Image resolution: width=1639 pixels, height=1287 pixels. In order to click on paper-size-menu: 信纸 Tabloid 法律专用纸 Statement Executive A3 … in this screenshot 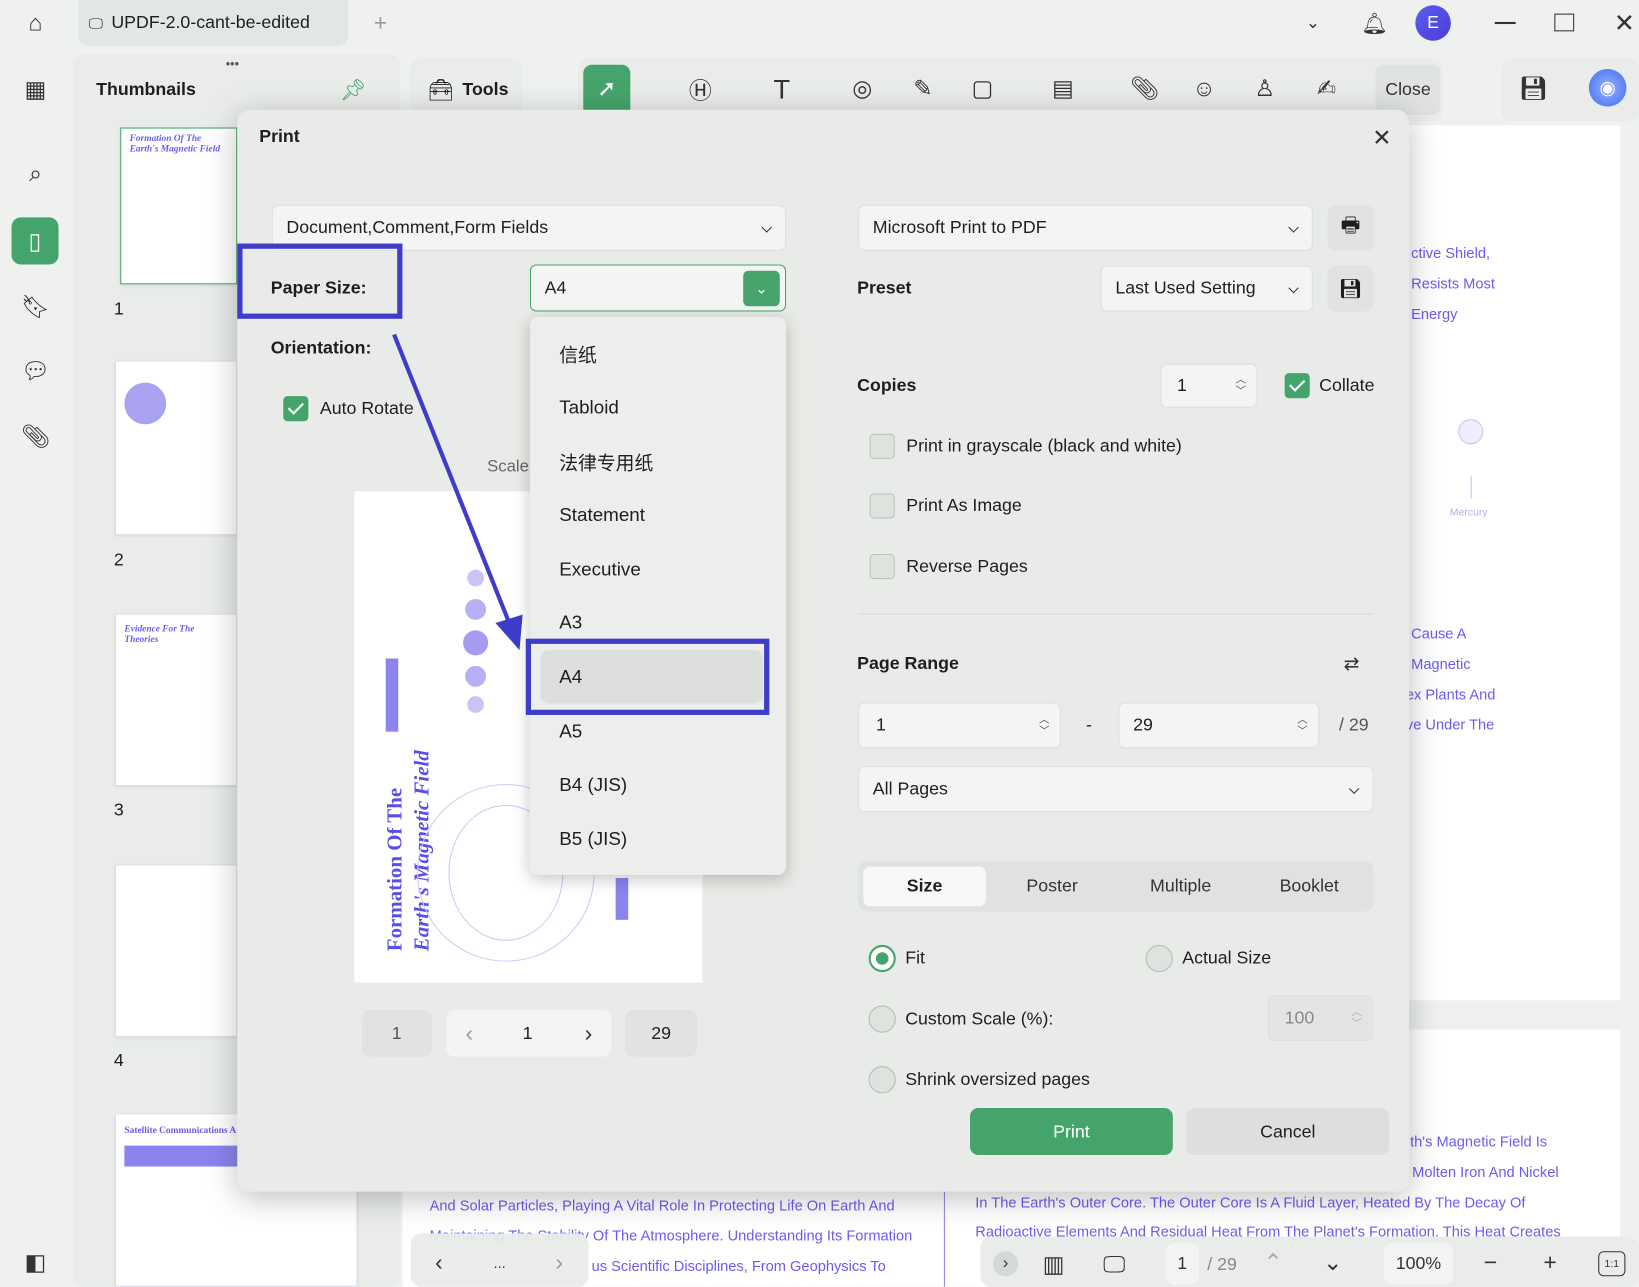, I will do `click(658, 595)`.